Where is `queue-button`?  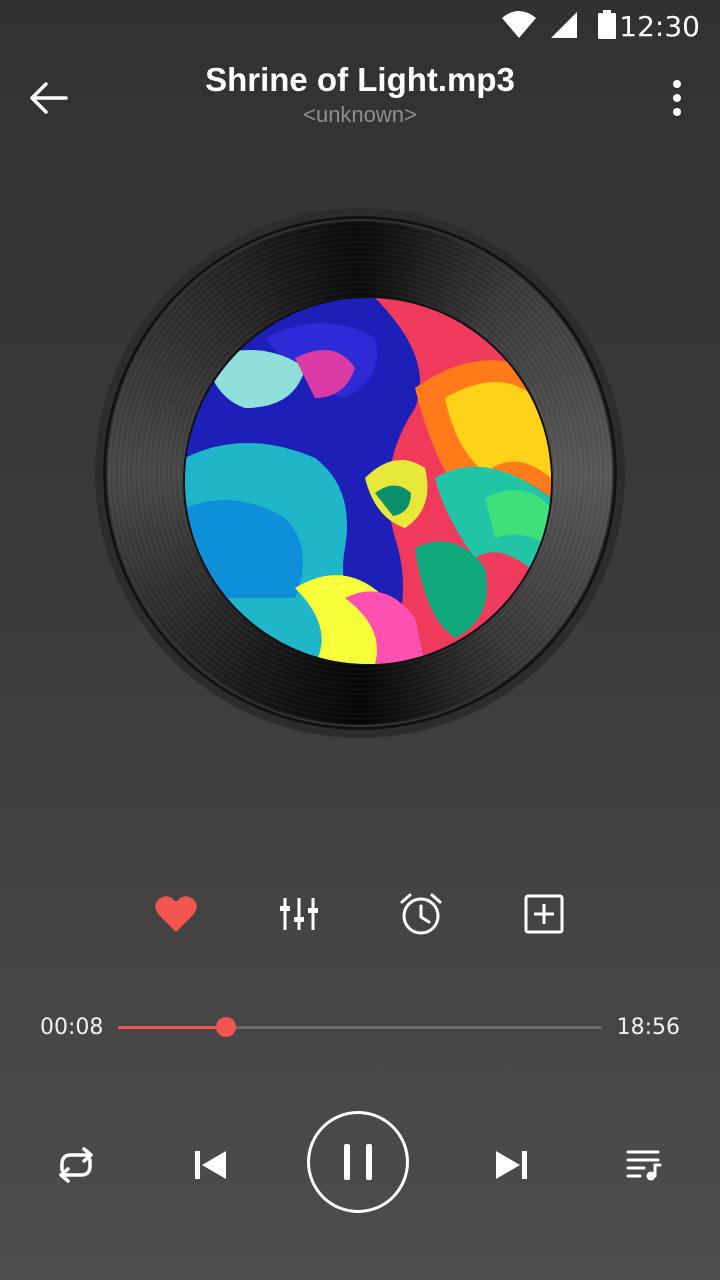
queue-button is located at coordinates (644, 1165).